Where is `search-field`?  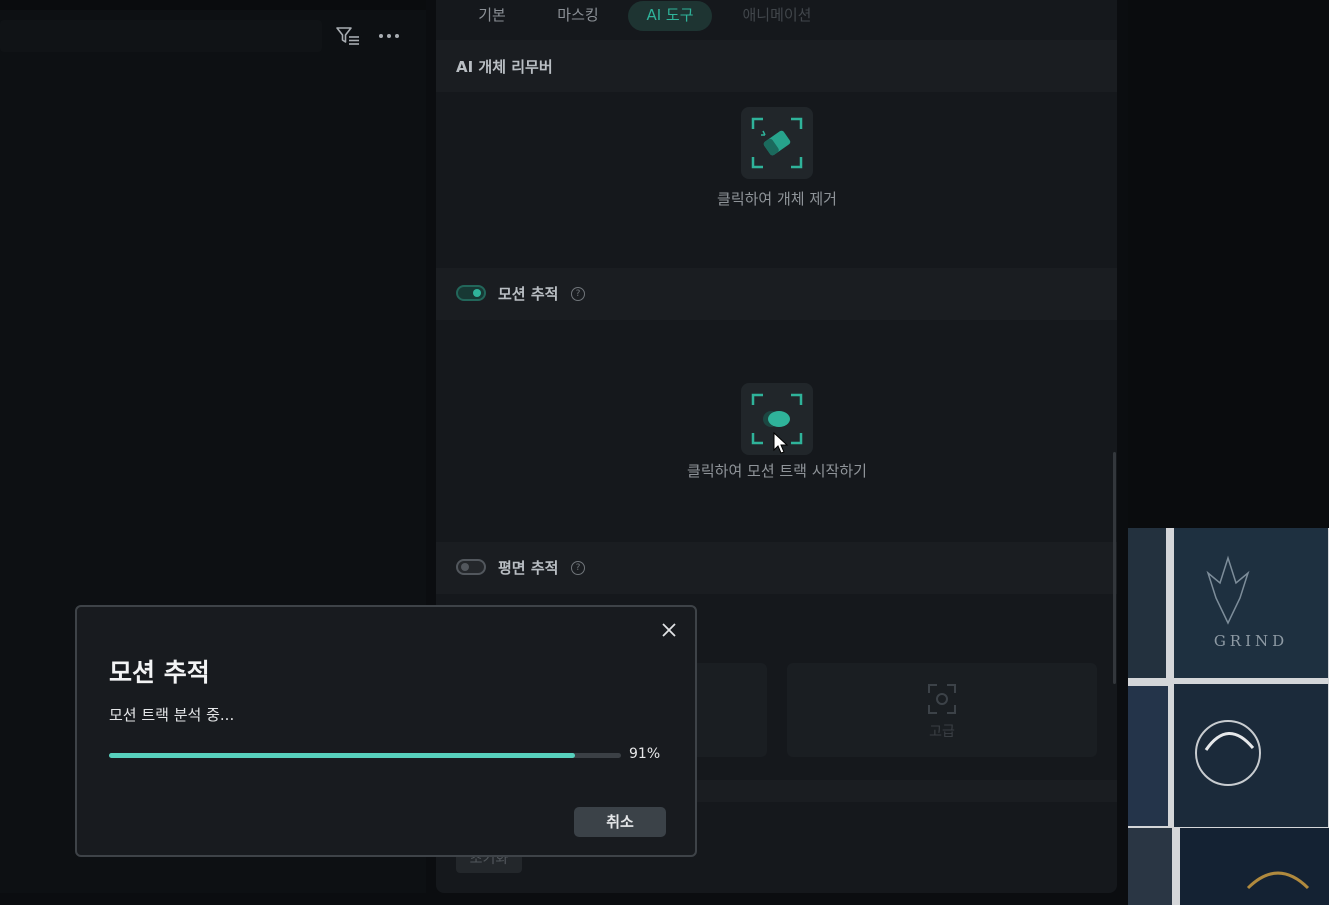 search-field is located at coordinates (161, 36).